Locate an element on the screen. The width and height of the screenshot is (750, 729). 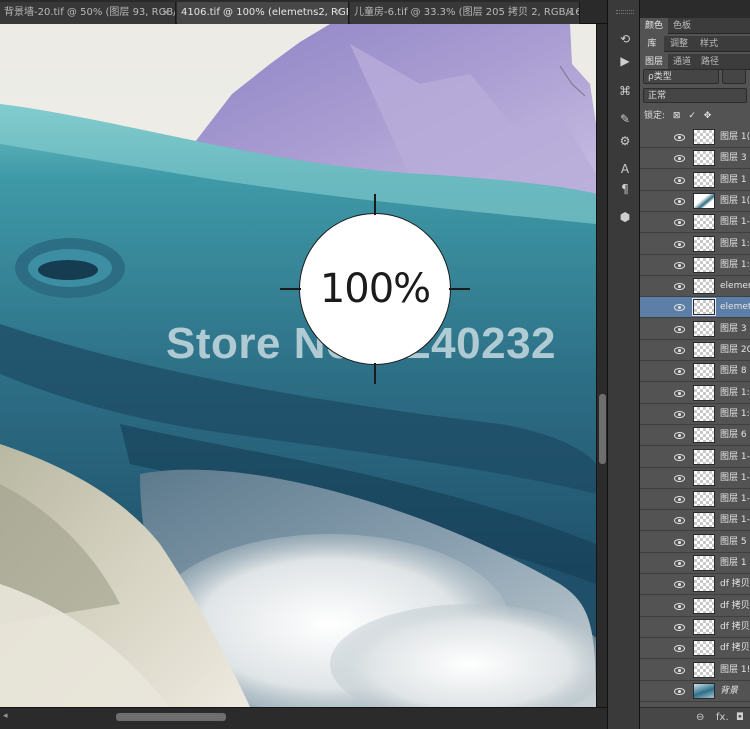
layer-name: 背景 is located at coordinates (729, 691).